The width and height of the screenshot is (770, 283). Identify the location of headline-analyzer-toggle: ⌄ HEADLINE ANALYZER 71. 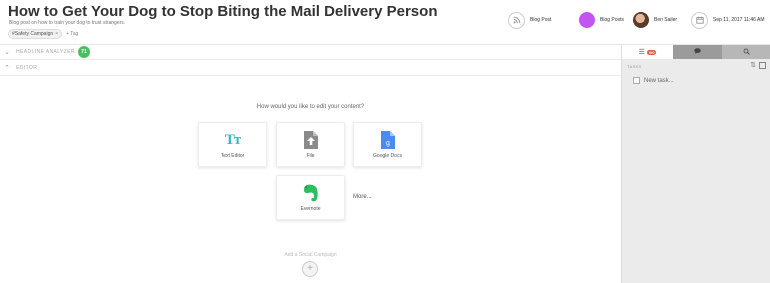
(310, 52).